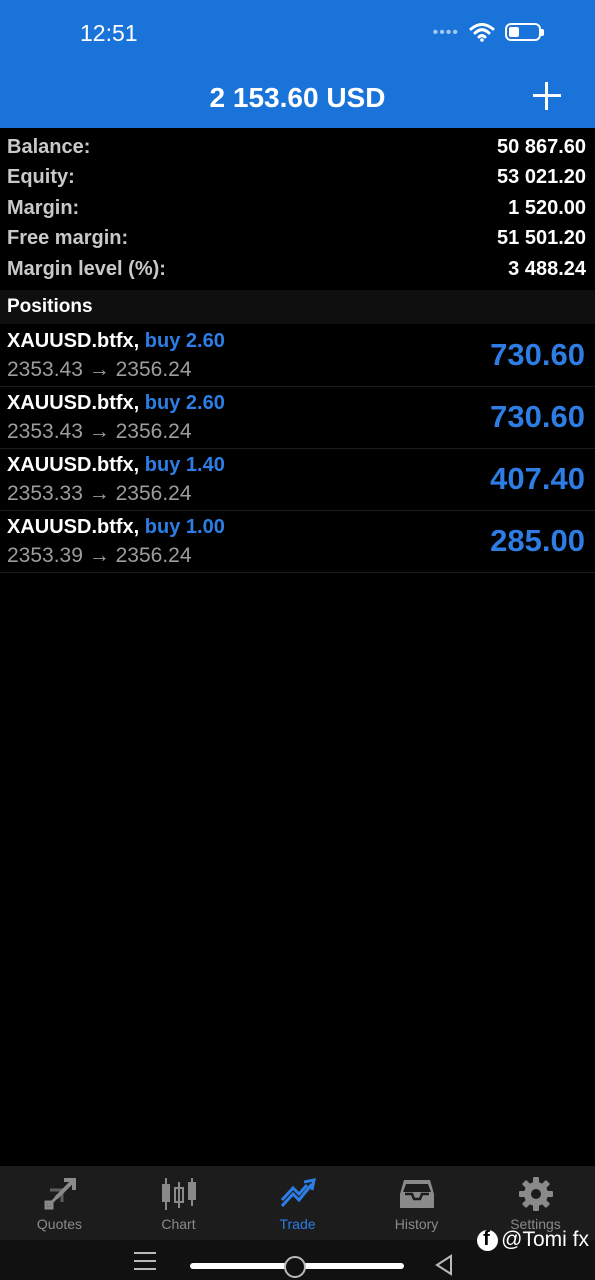 This screenshot has height=1280, width=595. What do you see at coordinates (416, 1224) in the screenshot?
I see `tab-label: History` at bounding box center [416, 1224].